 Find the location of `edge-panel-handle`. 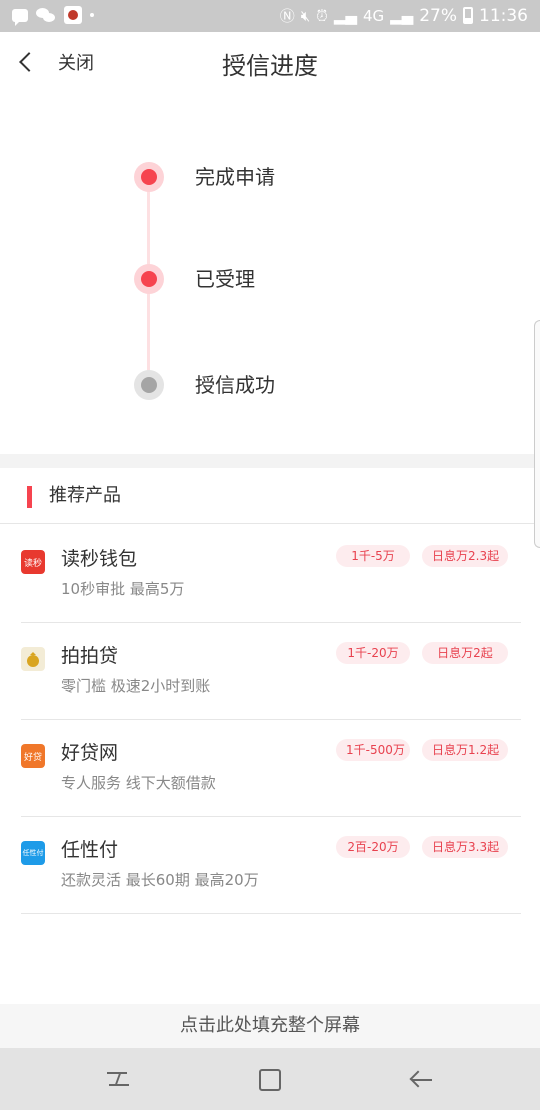

edge-panel-handle is located at coordinates (537, 434).